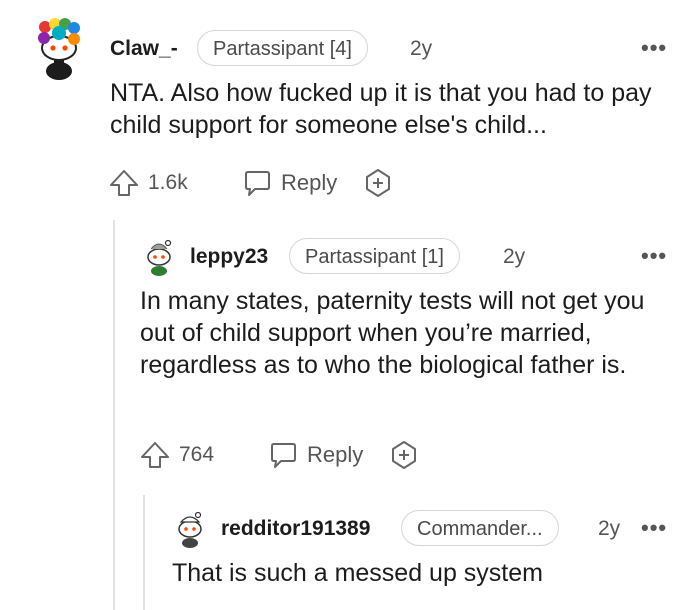 The image size is (700, 610). I want to click on upvote-button: 764, so click(177, 455).